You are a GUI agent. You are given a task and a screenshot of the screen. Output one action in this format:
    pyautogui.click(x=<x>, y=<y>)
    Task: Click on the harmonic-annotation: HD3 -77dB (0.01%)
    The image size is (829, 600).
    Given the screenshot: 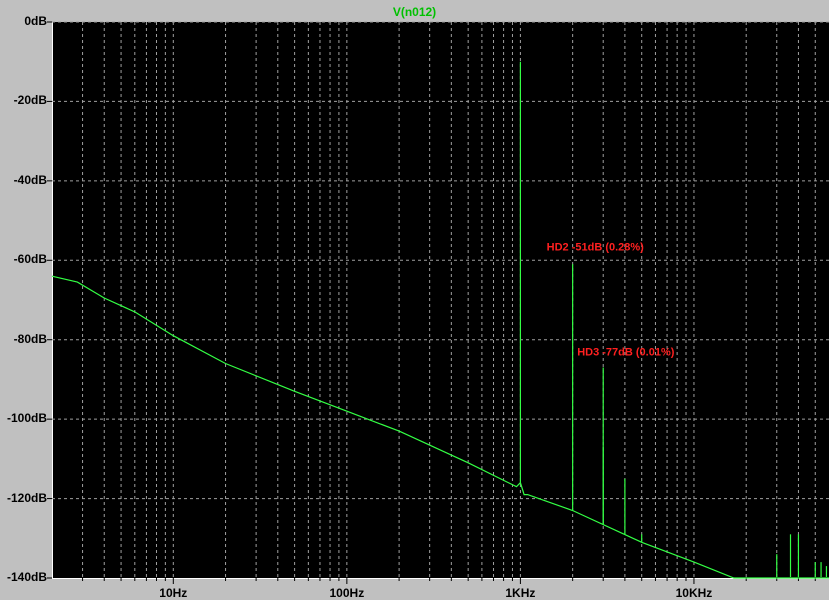 What is the action you would take?
    pyautogui.click(x=626, y=353)
    